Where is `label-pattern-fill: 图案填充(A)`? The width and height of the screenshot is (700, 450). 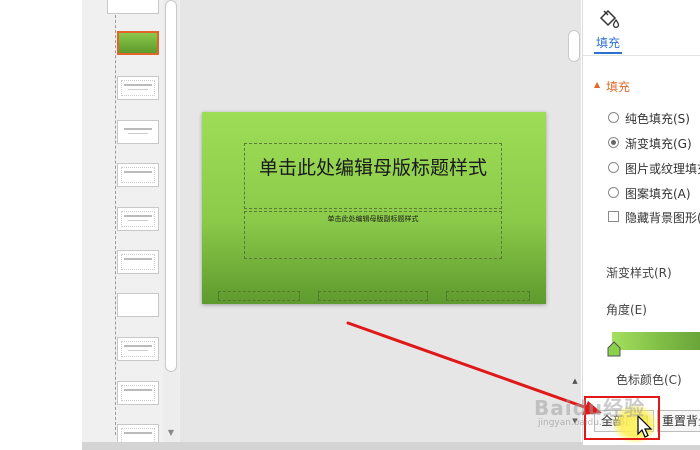 label-pattern-fill: 图案填充(A) is located at coordinates (658, 194).